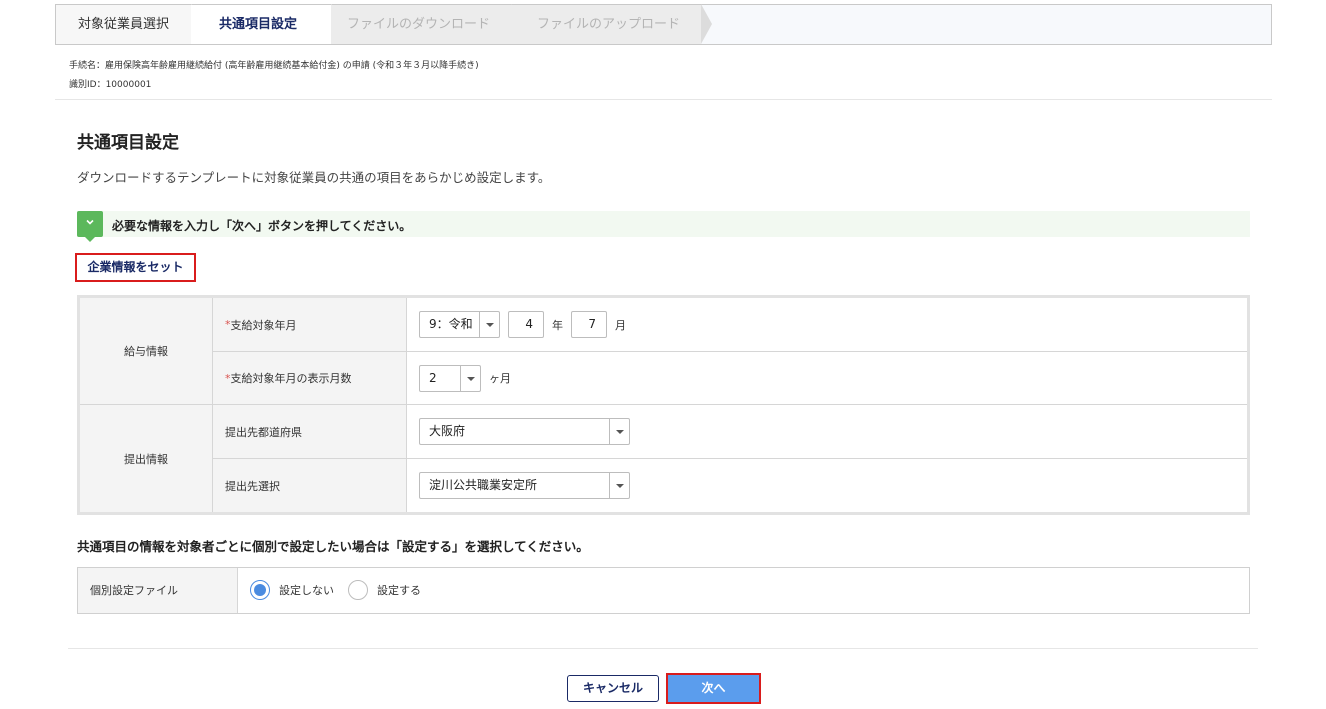  I want to click on month-unit: 月, so click(620, 325).